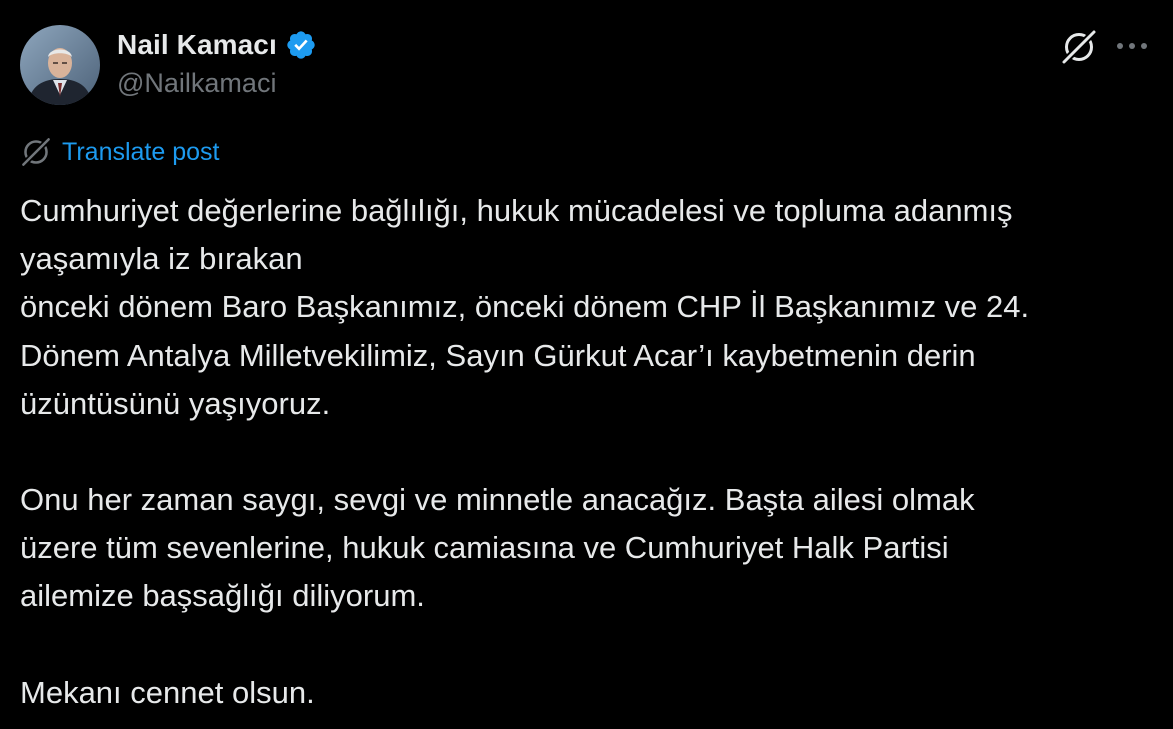 The width and height of the screenshot is (1173, 729). What do you see at coordinates (197, 45) in the screenshot?
I see `display-name: Nail Kamacı` at bounding box center [197, 45].